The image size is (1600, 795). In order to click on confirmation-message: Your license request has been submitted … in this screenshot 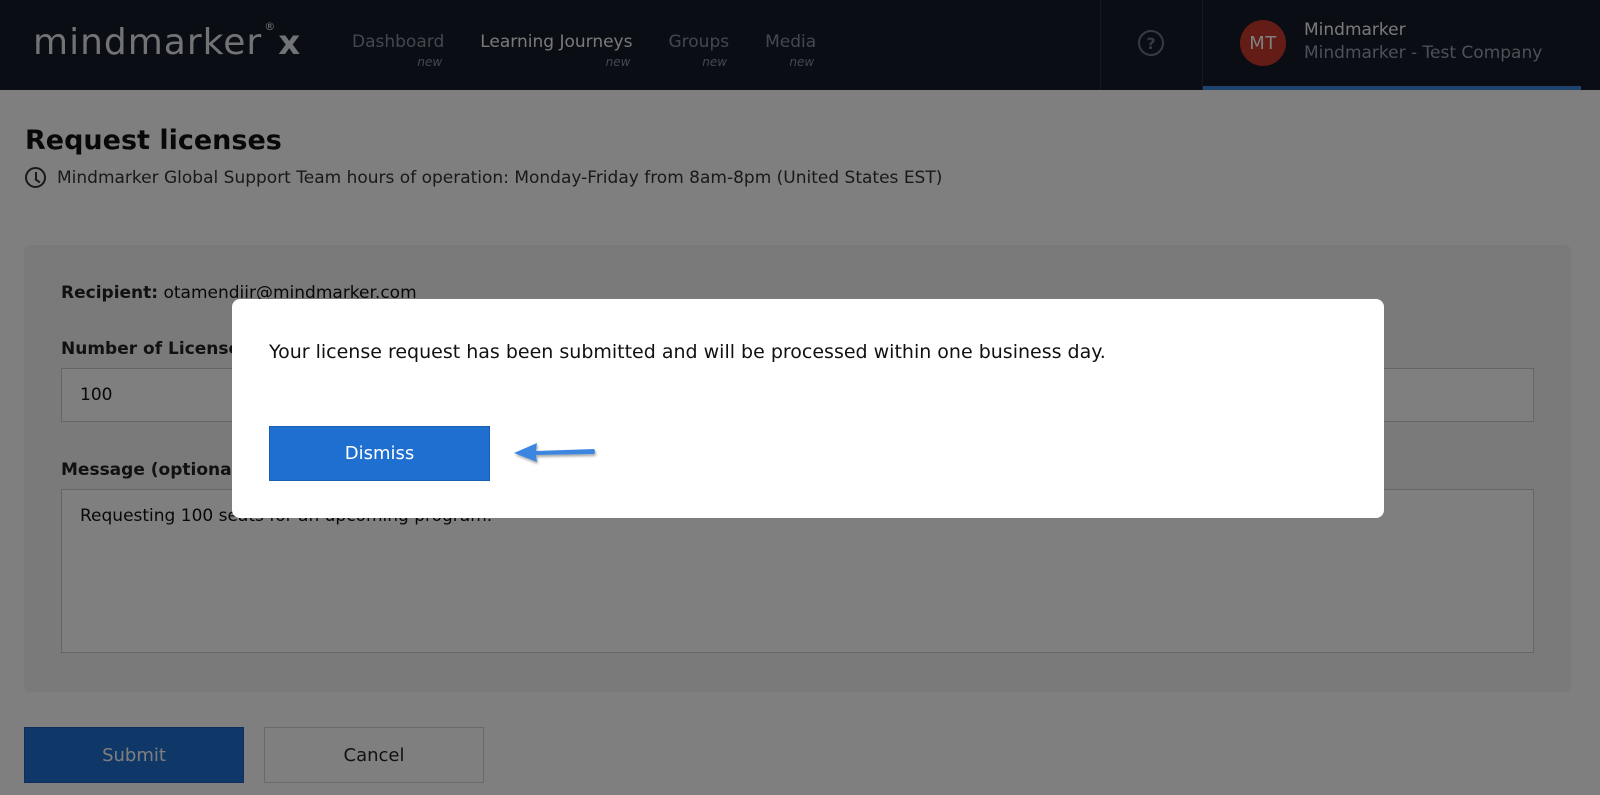, I will do `click(687, 352)`.